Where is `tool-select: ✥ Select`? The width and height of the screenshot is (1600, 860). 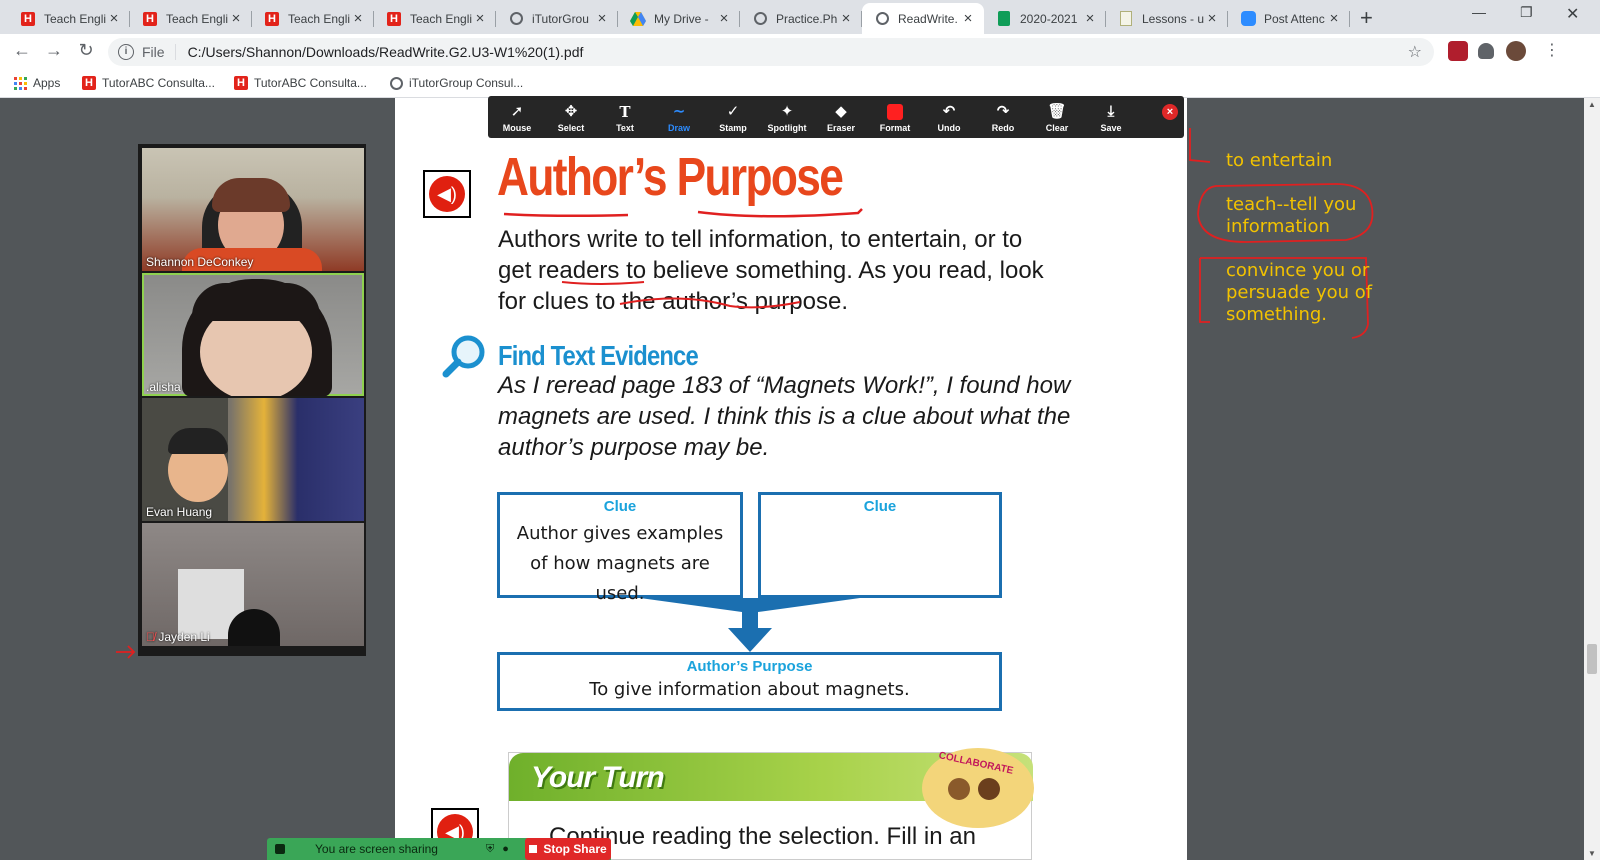
tool-select: ✥ Select is located at coordinates (571, 117).